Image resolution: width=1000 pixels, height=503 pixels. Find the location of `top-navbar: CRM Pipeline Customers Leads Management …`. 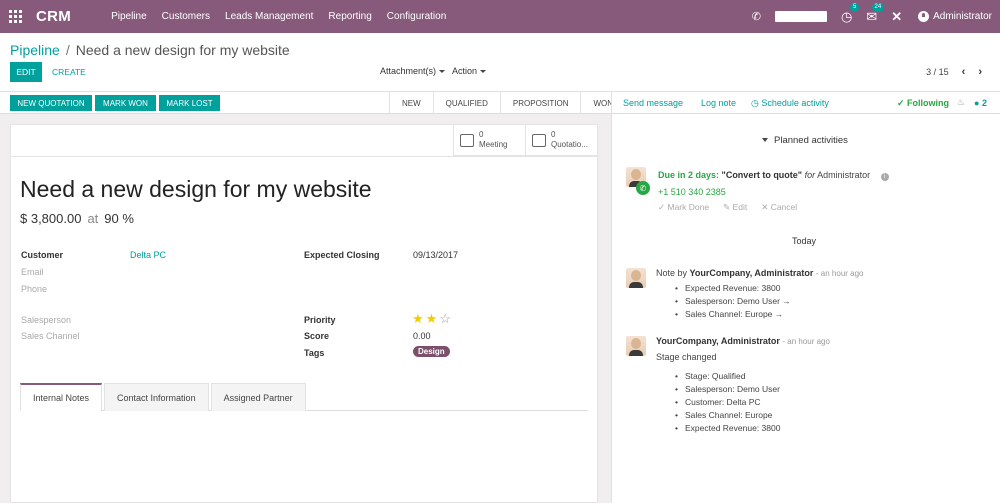

top-navbar: CRM Pipeline Customers Leads Management … is located at coordinates (500, 16).